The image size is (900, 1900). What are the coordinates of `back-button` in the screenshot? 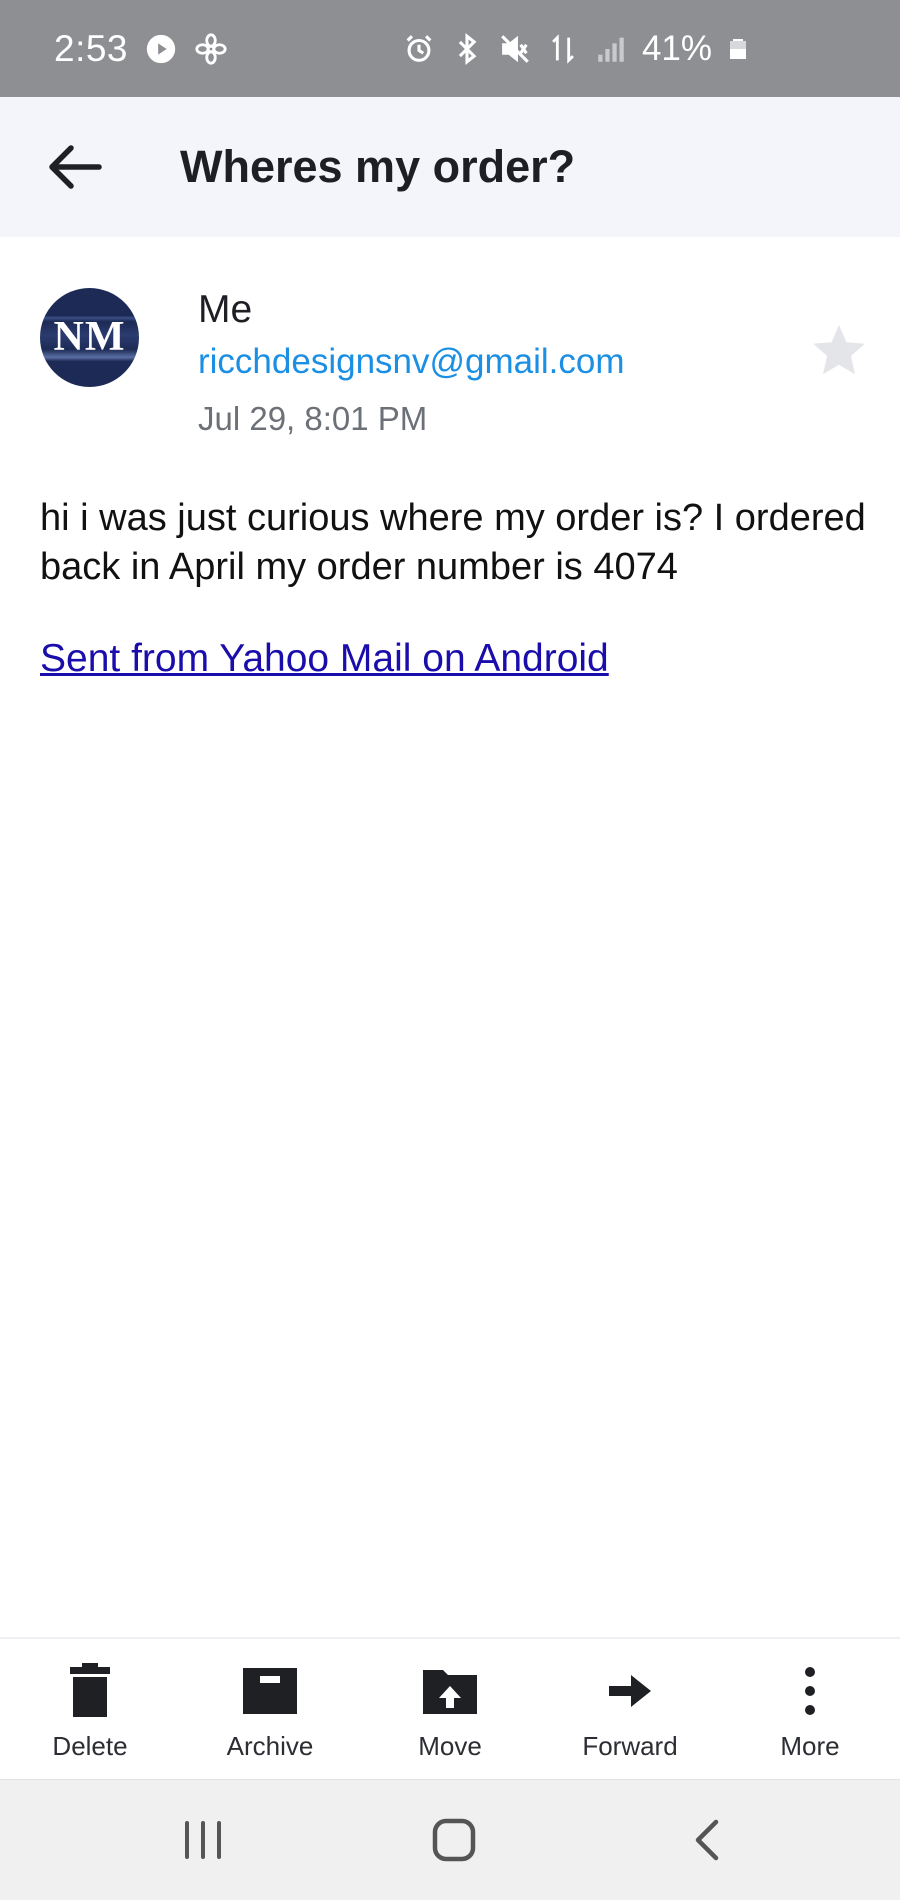 It's located at (75, 167).